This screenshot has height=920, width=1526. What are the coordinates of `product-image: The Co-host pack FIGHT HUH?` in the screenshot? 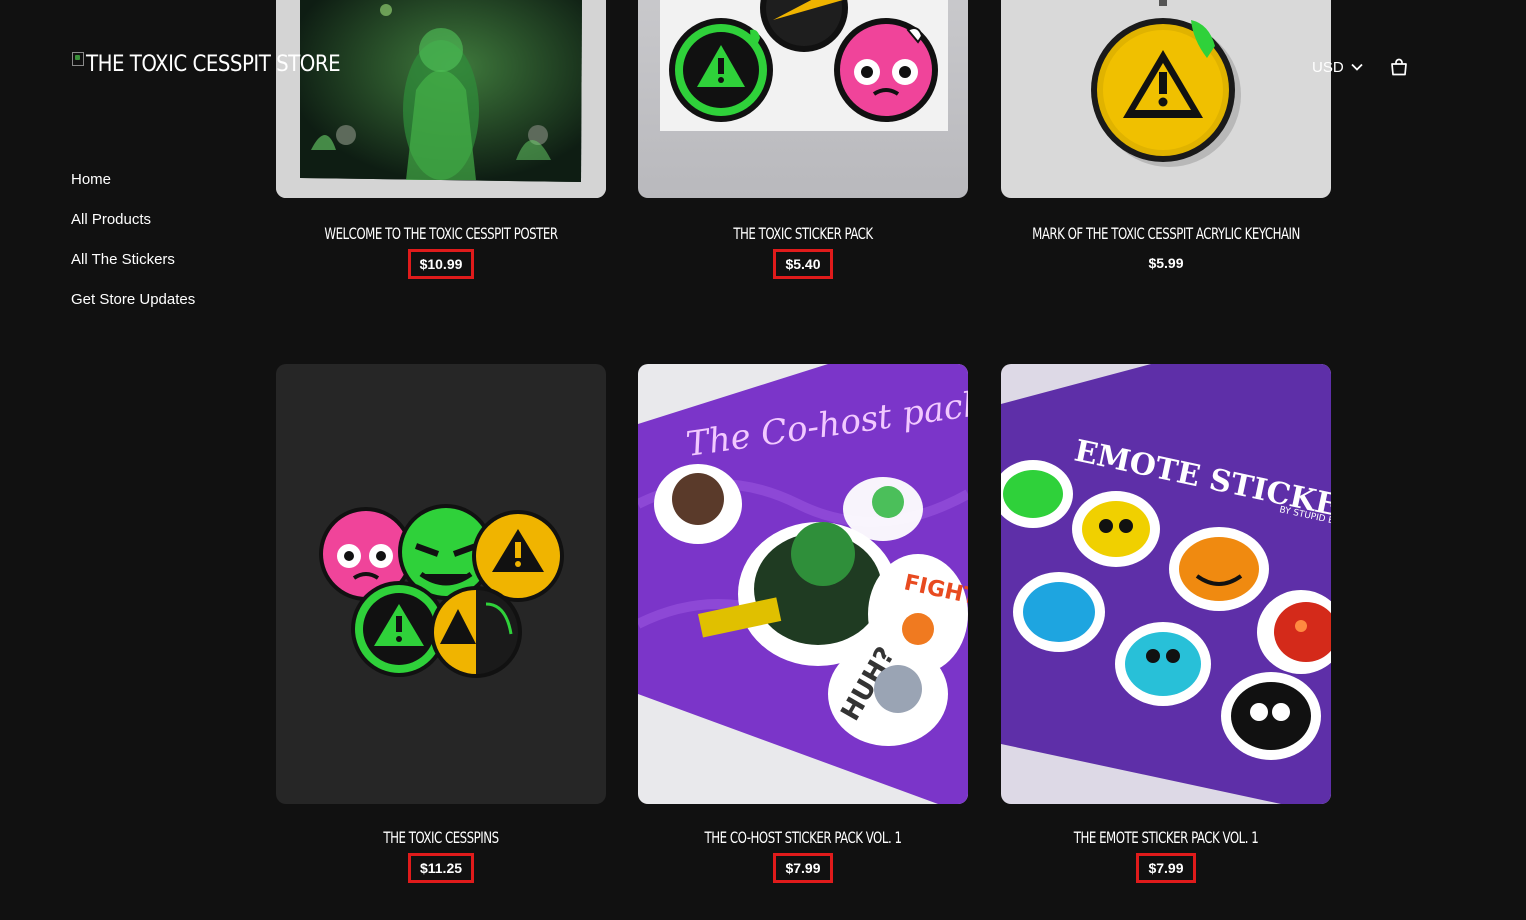 It's located at (803, 584).